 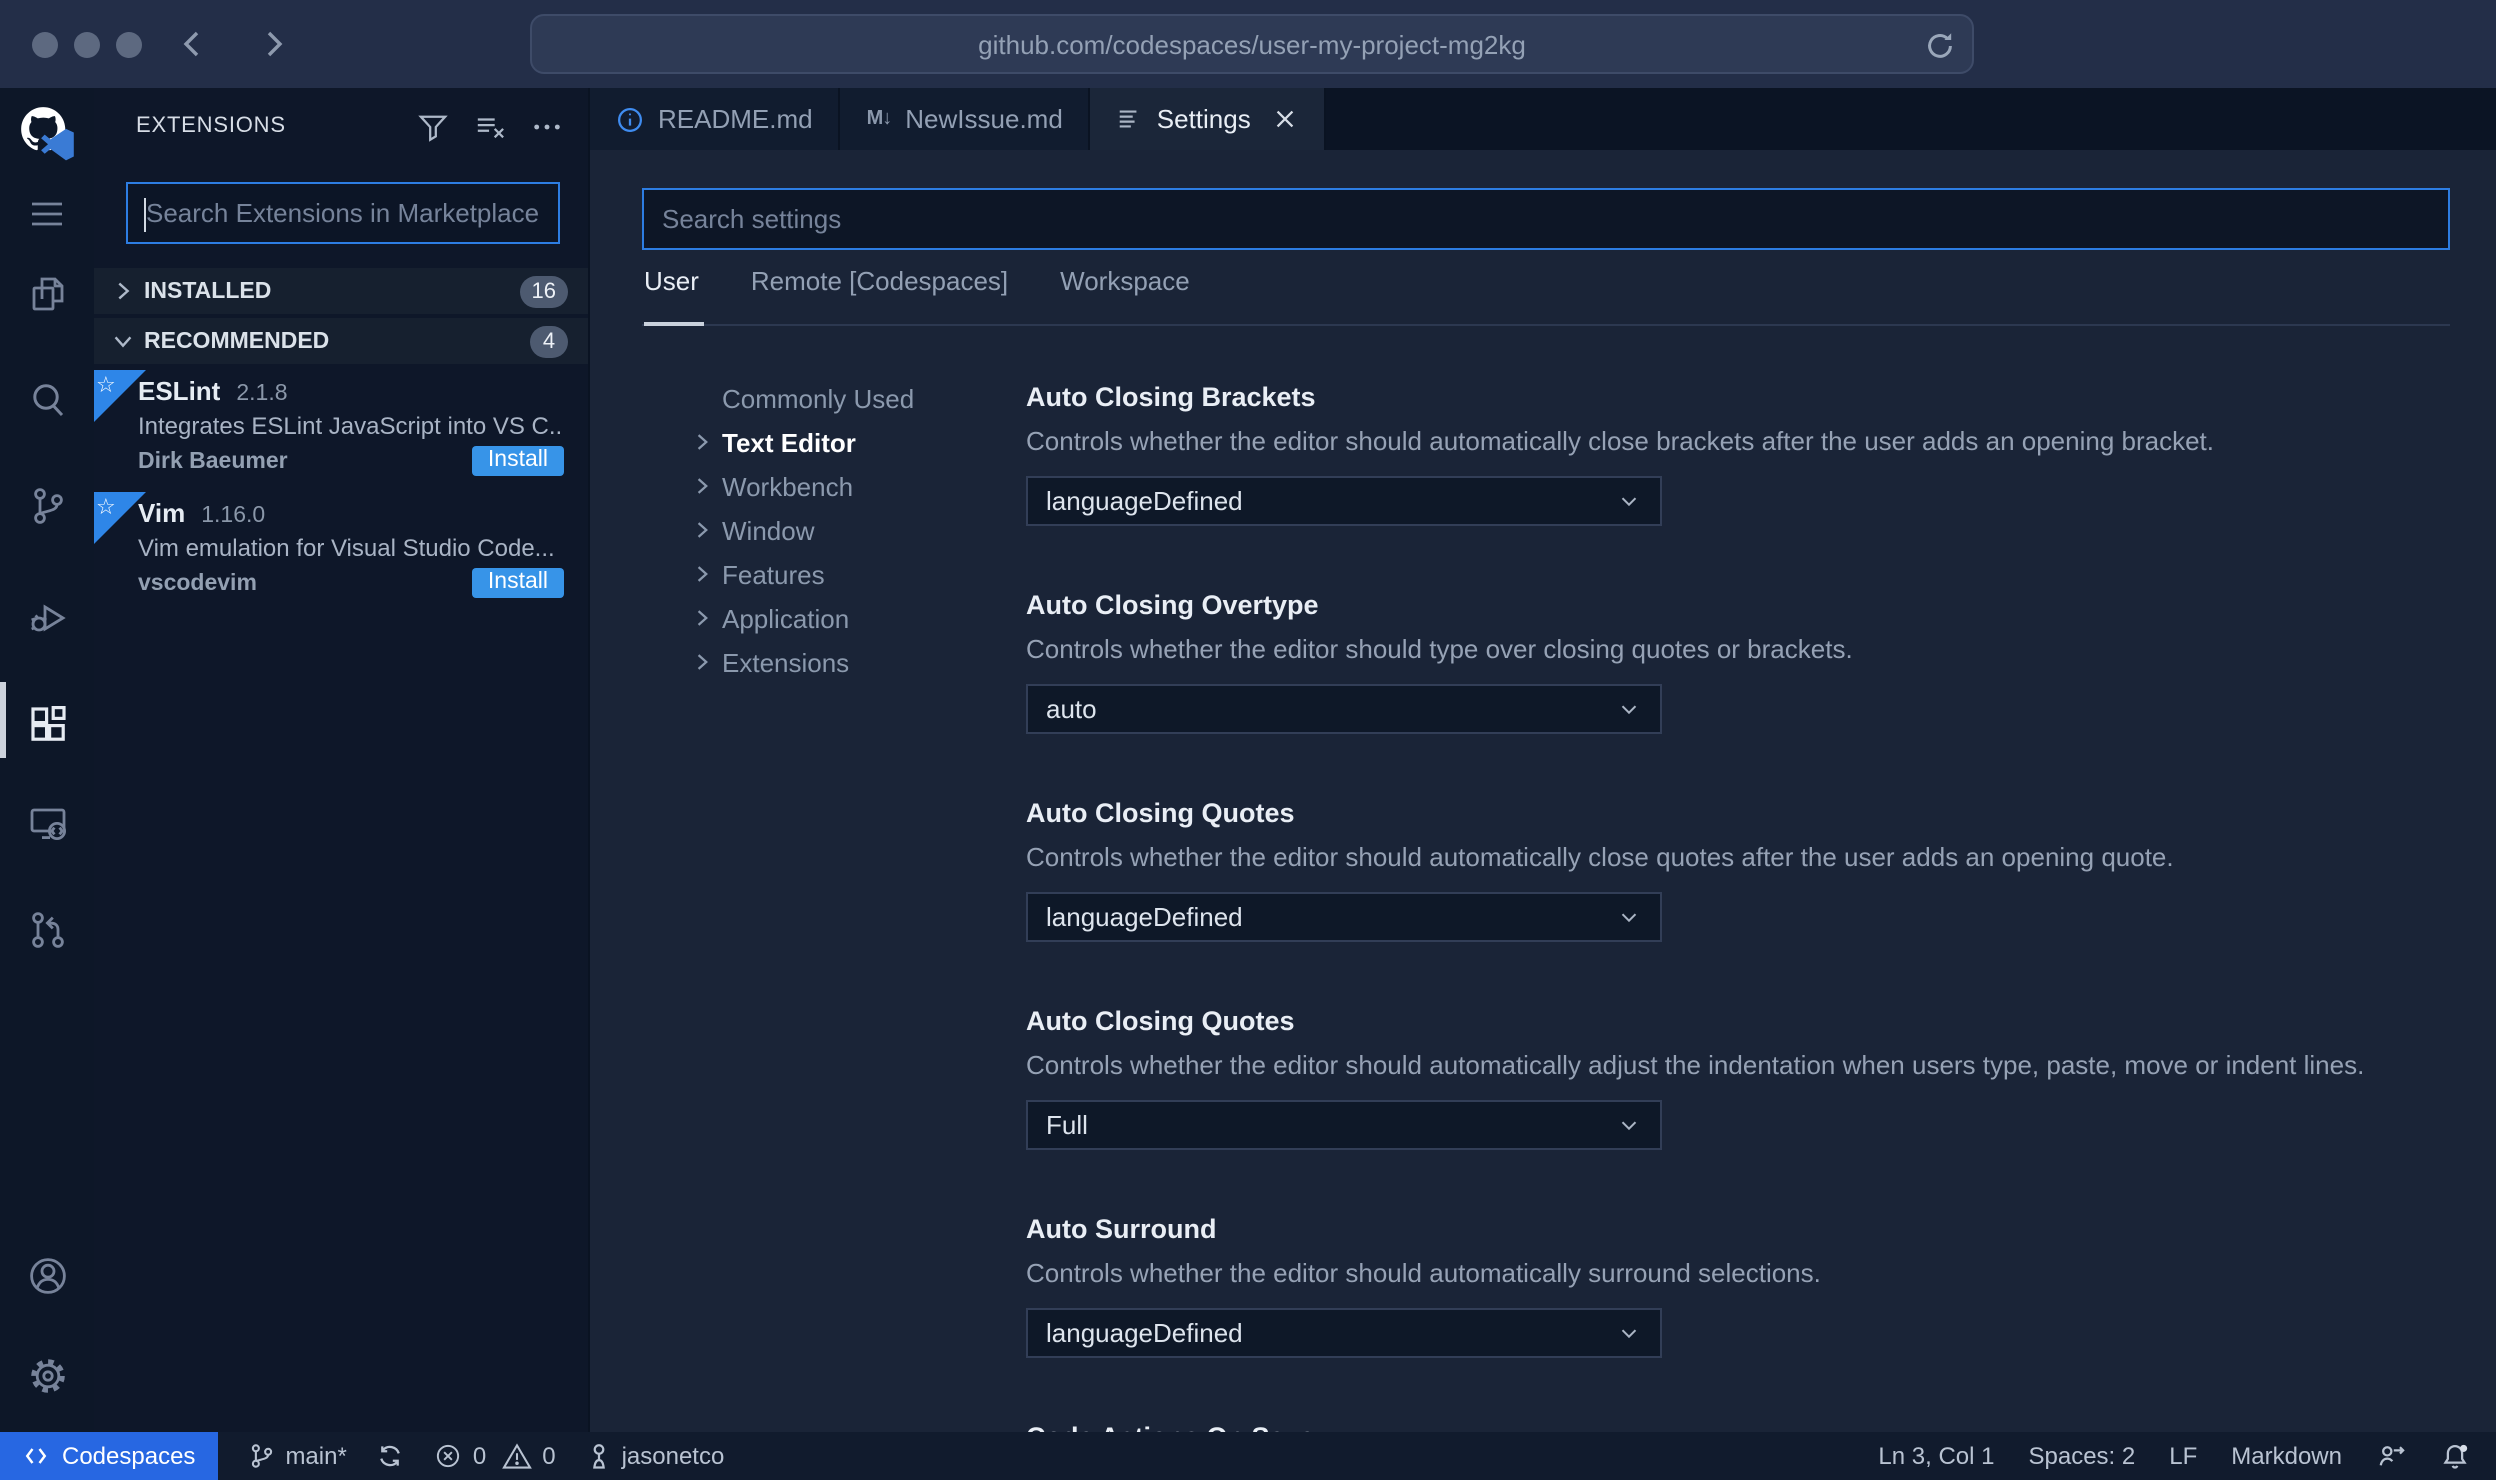 I want to click on filter-icon, so click(x=433, y=126).